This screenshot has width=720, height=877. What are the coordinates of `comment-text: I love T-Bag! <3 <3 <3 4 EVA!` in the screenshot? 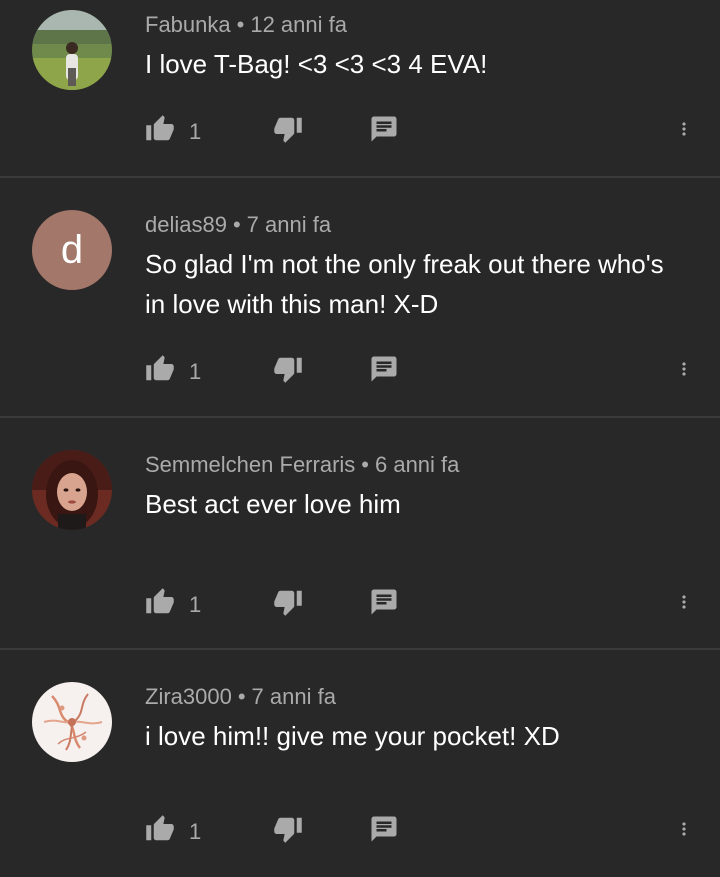 It's located at (316, 64).